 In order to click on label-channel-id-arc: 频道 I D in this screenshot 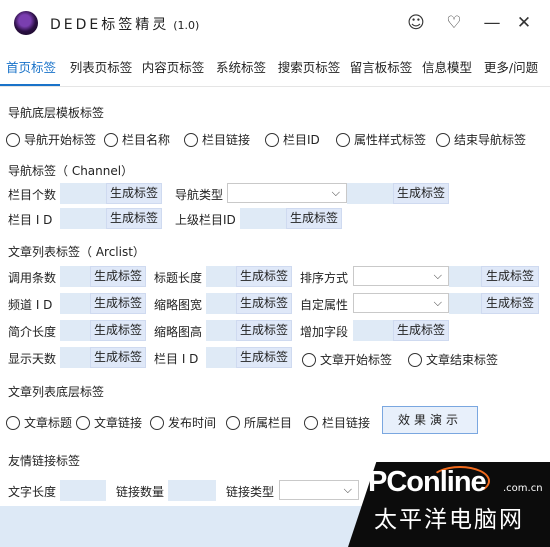, I will do `click(30, 305)`.